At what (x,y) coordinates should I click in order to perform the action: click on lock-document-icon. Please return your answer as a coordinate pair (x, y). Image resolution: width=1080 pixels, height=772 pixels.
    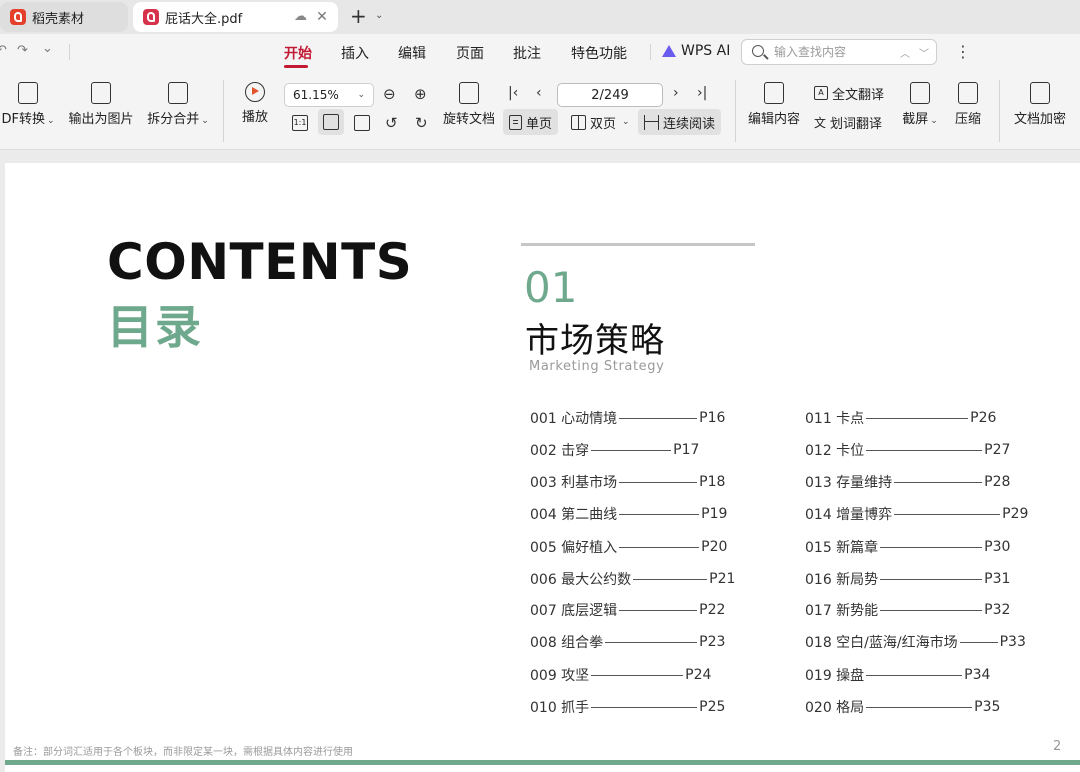
    Looking at the image, I should click on (1040, 93).